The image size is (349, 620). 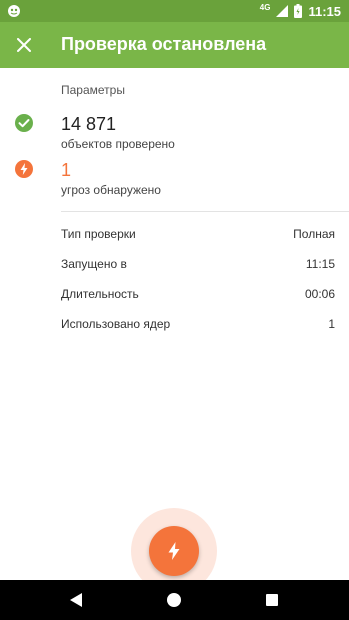 I want to click on threats-fab-button, so click(x=174, y=551).